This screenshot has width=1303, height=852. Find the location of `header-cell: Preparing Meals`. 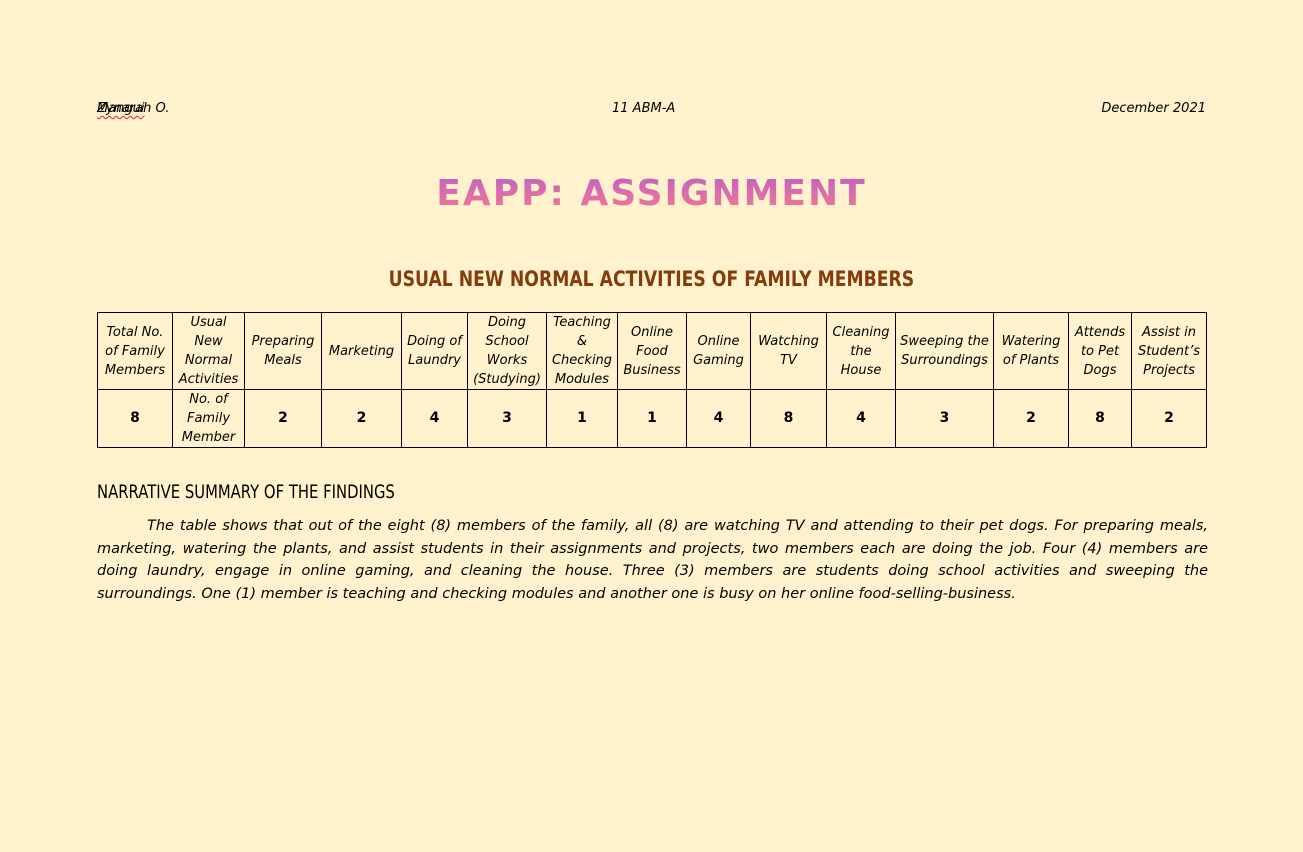

header-cell: Preparing Meals is located at coordinates (283, 351).